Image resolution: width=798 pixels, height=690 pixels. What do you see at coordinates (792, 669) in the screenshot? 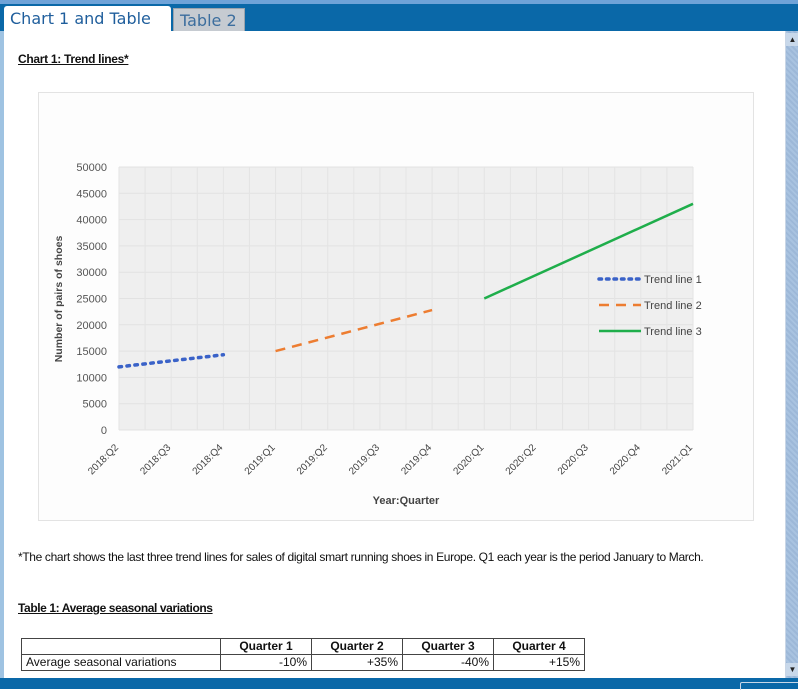
I see `scroll-down-icon: ▼` at bounding box center [792, 669].